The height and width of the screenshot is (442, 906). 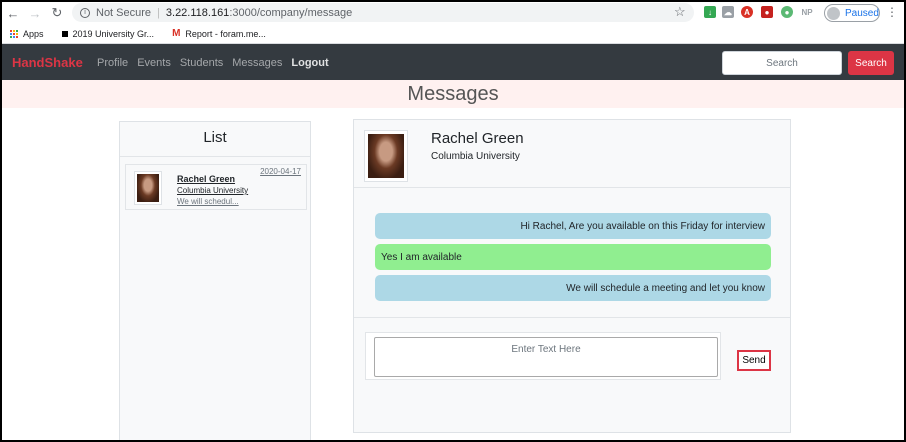 What do you see at coordinates (176, 33) in the screenshot?
I see `gmail-icon: M` at bounding box center [176, 33].